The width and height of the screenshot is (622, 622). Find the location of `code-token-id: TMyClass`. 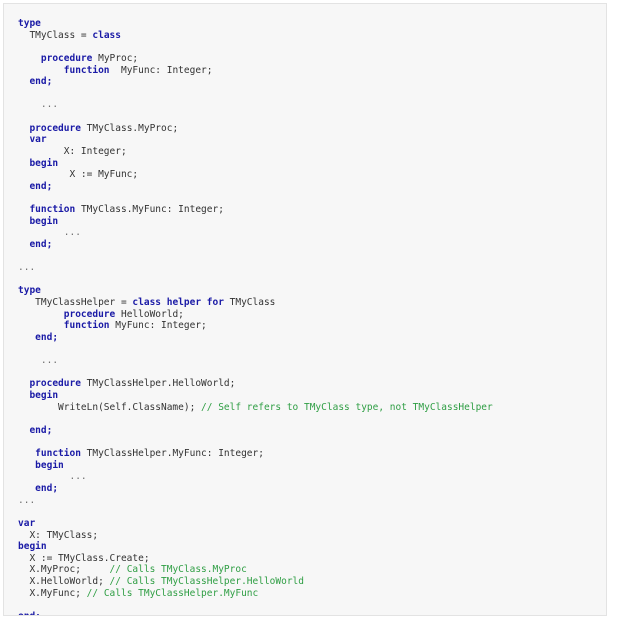

code-token-id: TMyClass is located at coordinates (249, 302).